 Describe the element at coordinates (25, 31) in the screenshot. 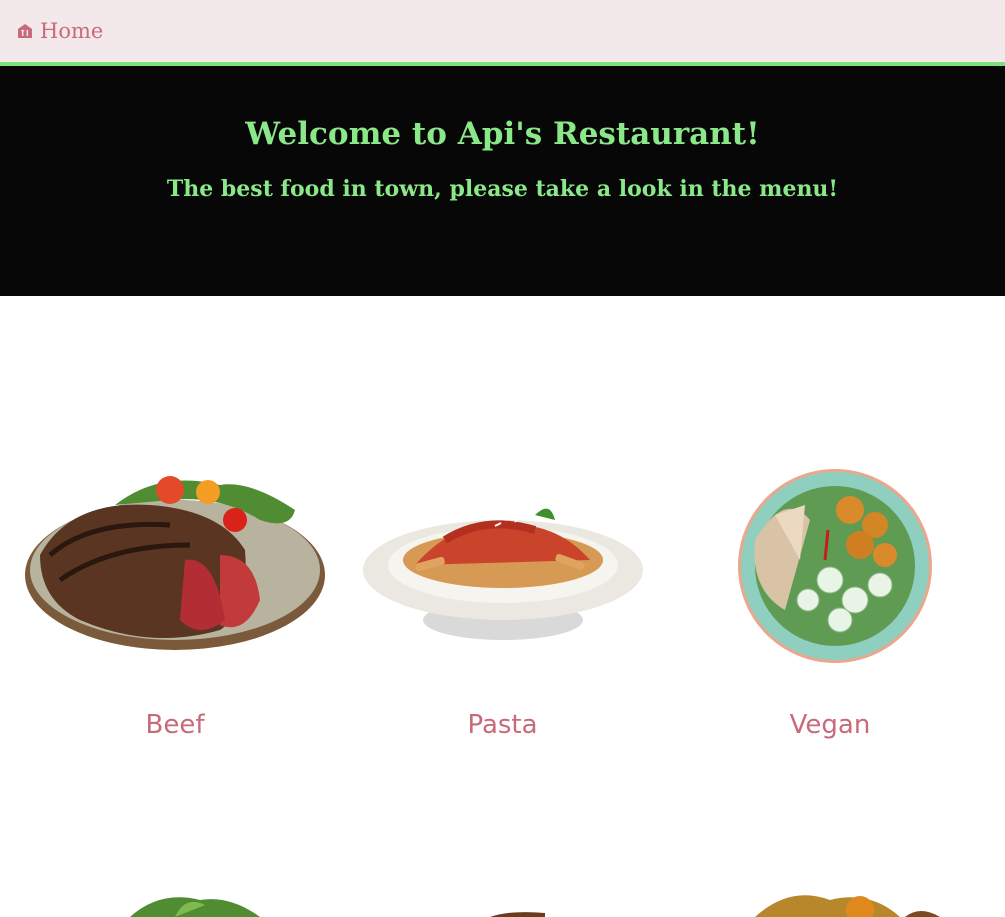

I see `restaurant-icon` at that location.